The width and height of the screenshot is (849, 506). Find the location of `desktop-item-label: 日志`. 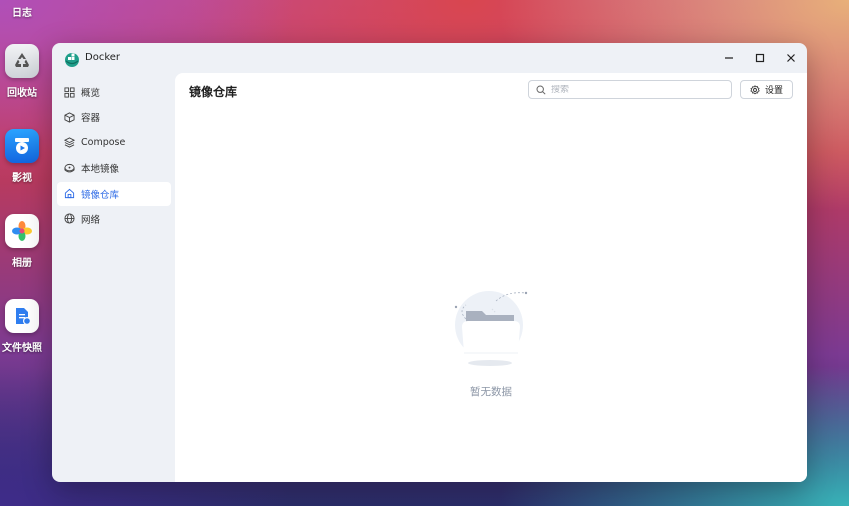

desktop-item-label: 日志 is located at coordinates (22, 13).